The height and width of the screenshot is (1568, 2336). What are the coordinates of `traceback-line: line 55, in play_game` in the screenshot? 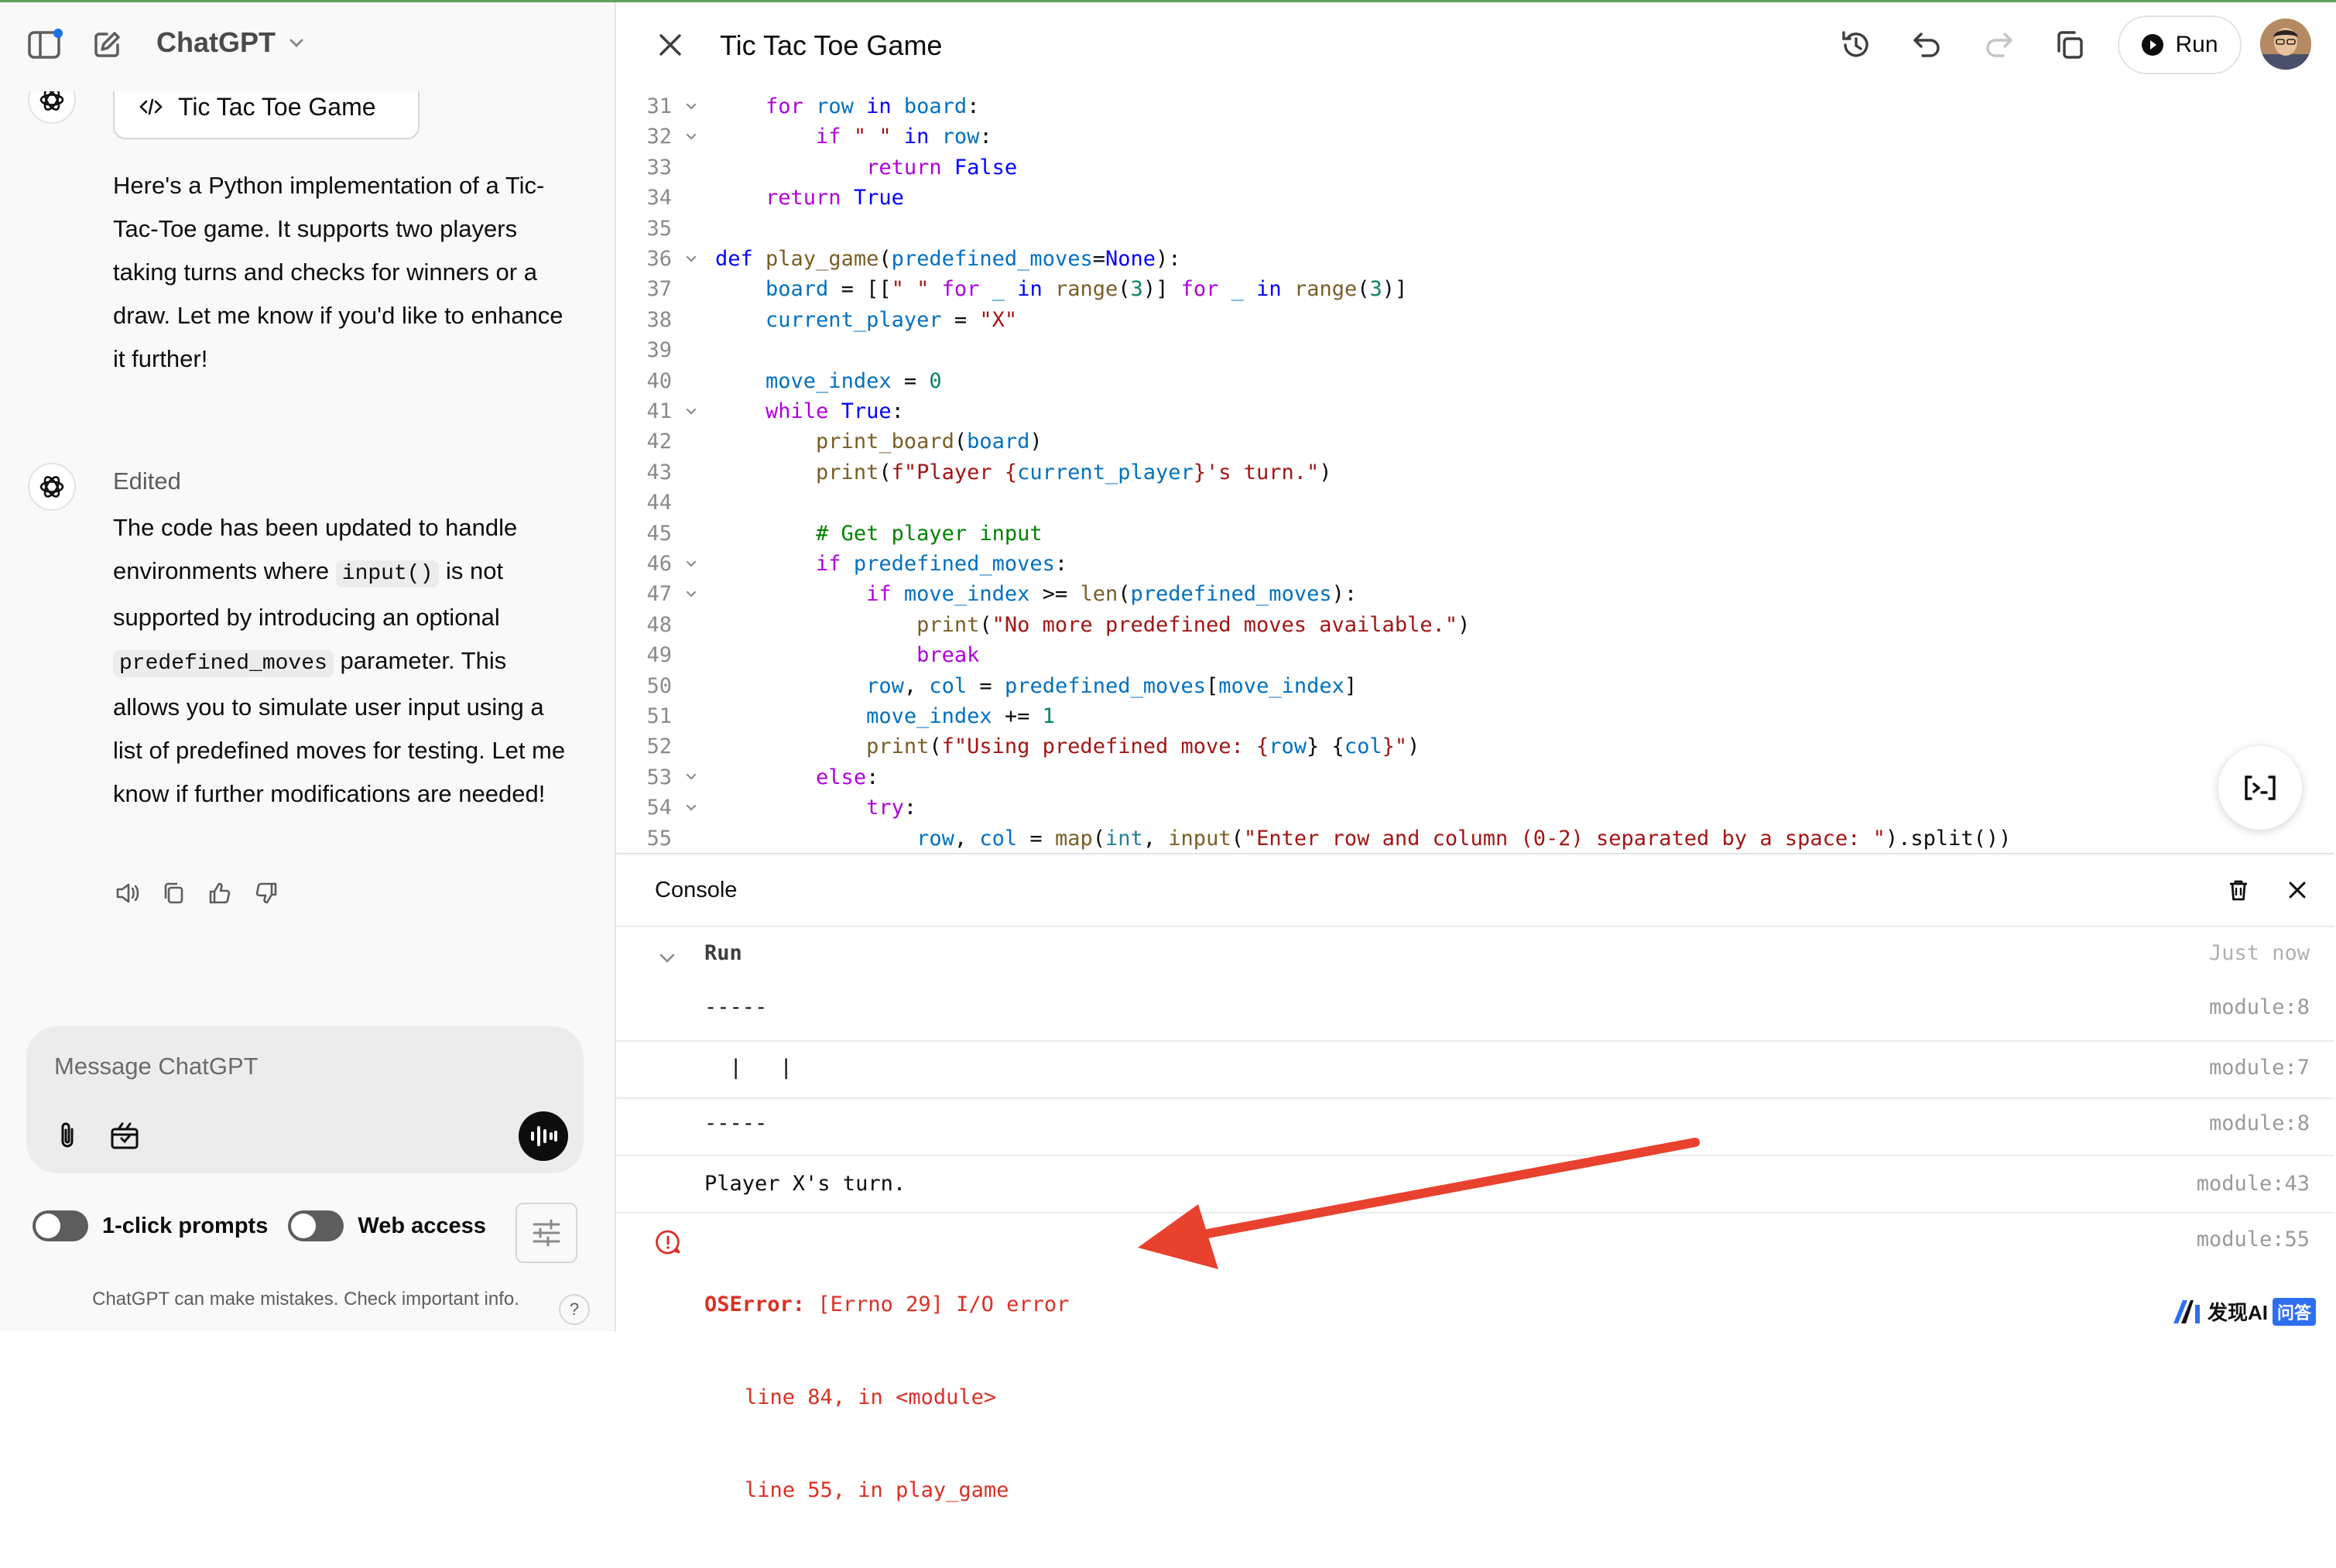 It's located at (886, 1490).